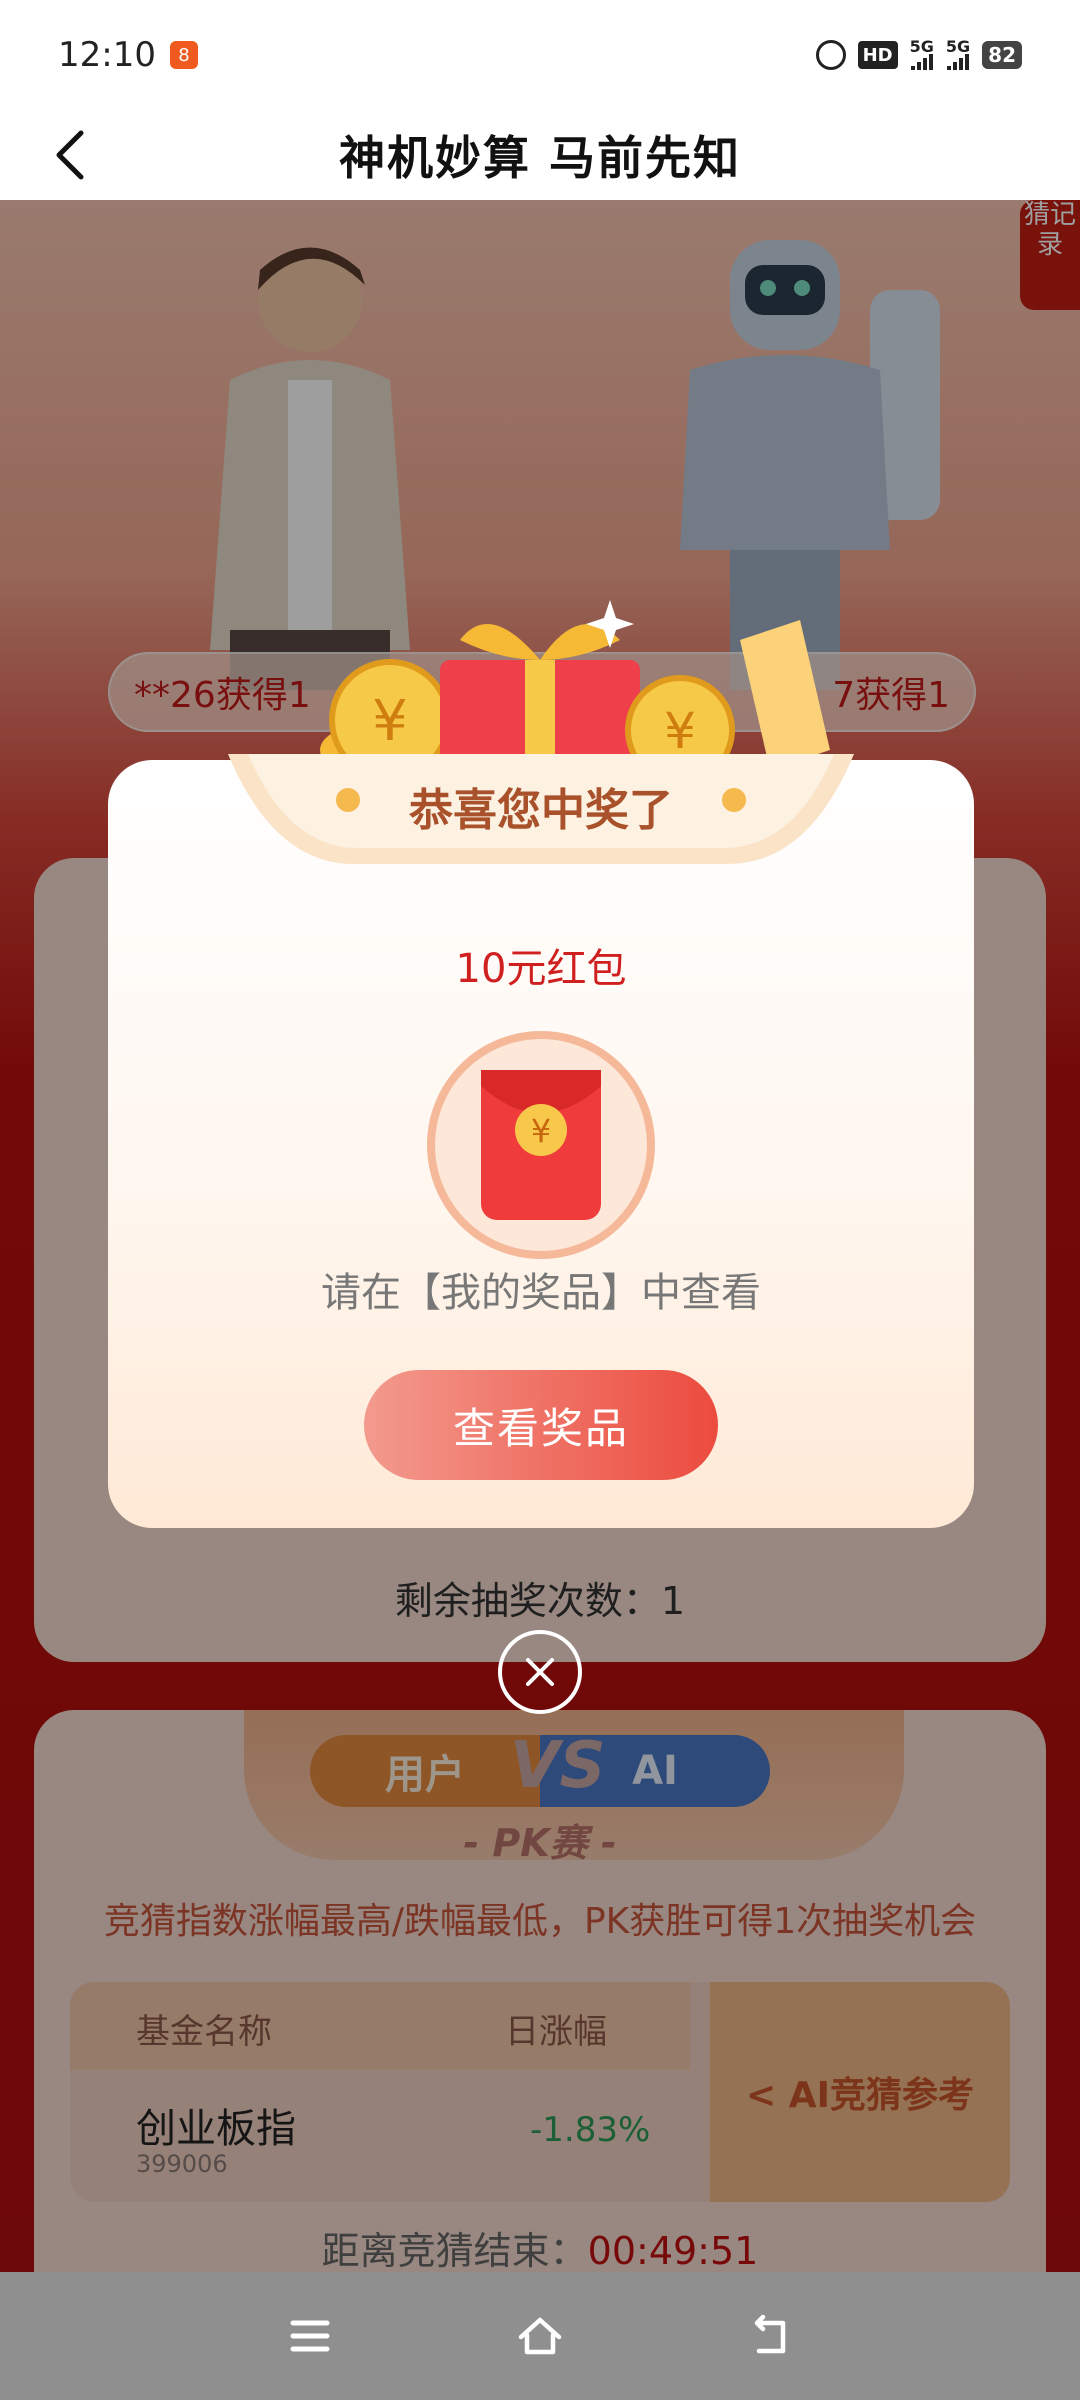 This screenshot has width=1080, height=2400. I want to click on status-icons: HD 5G 5G 82, so click(918, 53).